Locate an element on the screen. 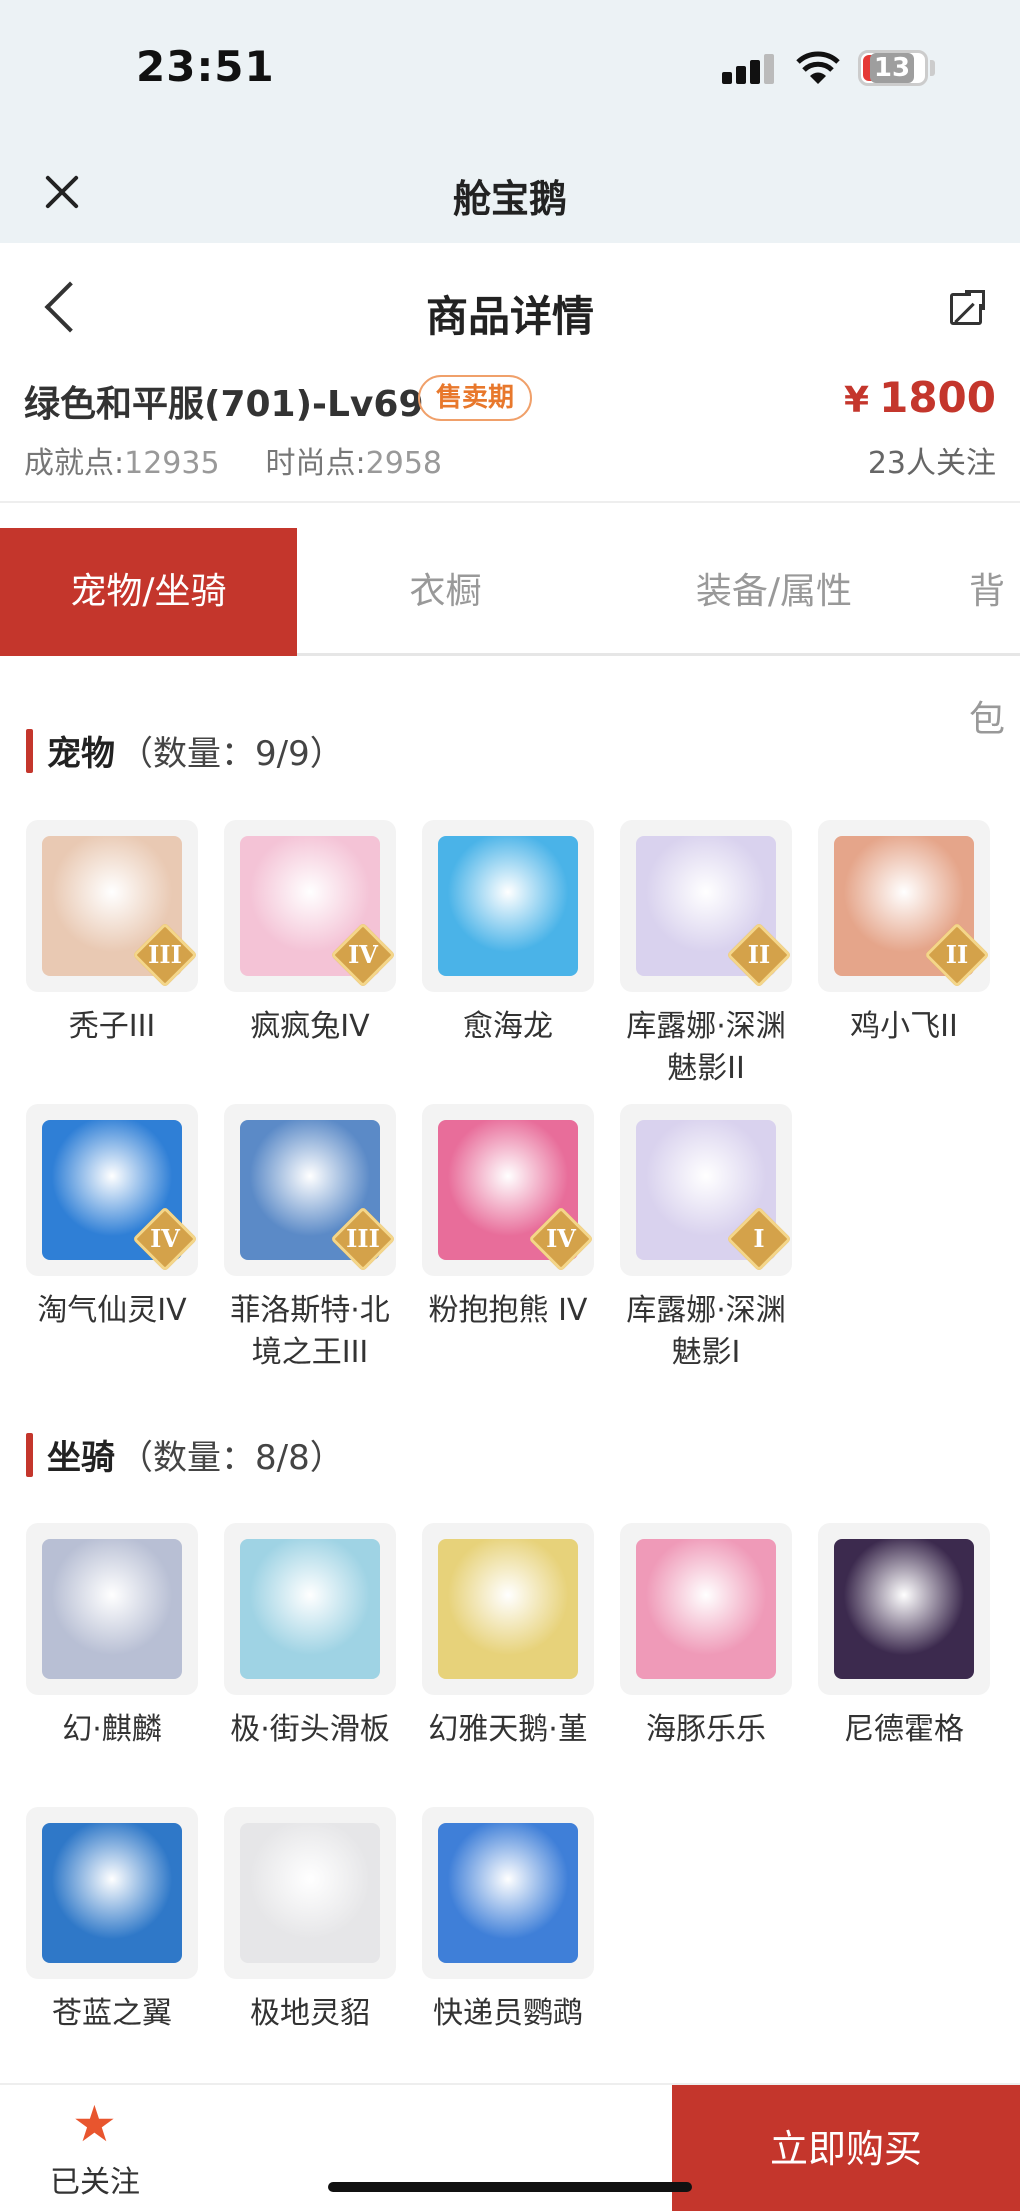  status-time: 23:51 is located at coordinates (205, 66).